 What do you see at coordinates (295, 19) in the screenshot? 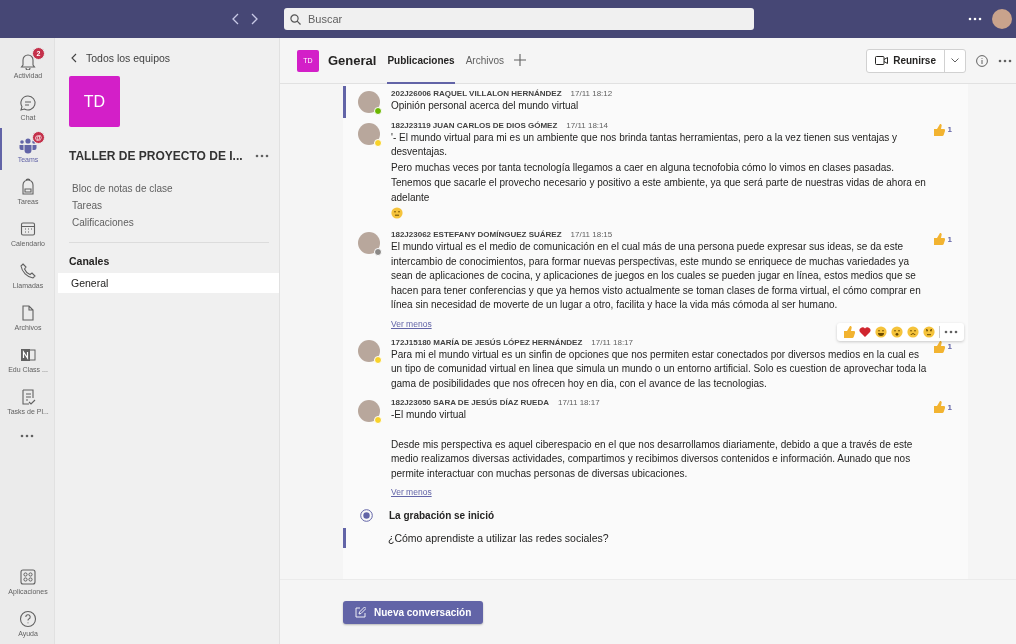
I see `search-icon` at bounding box center [295, 19].